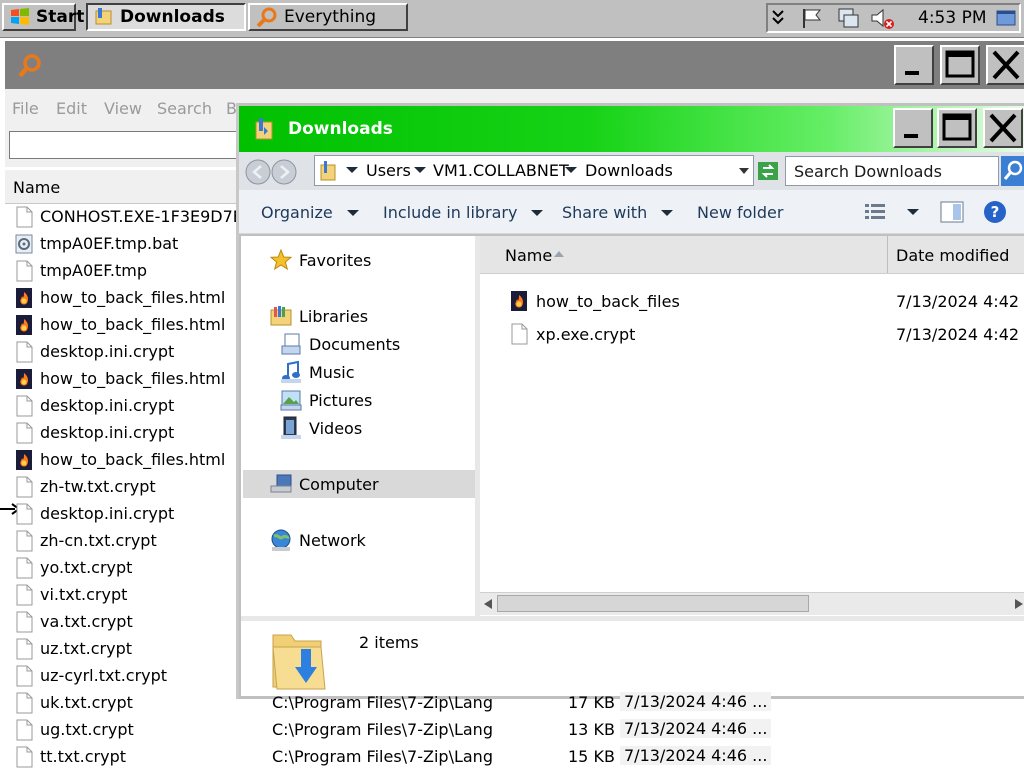 Image resolution: width=1024 pixels, height=770 pixels. What do you see at coordinates (848, 18) in the screenshot?
I see `network-icon` at bounding box center [848, 18].